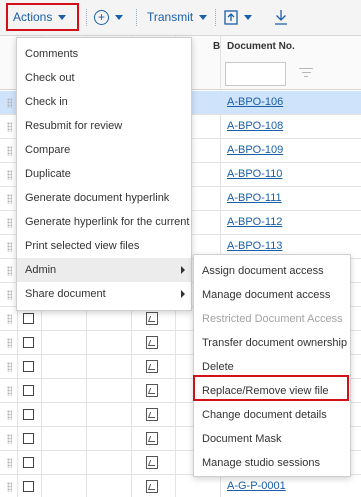 This screenshot has width=361, height=497. I want to click on admin-menu-item: Manage studio sessions, so click(272, 463).